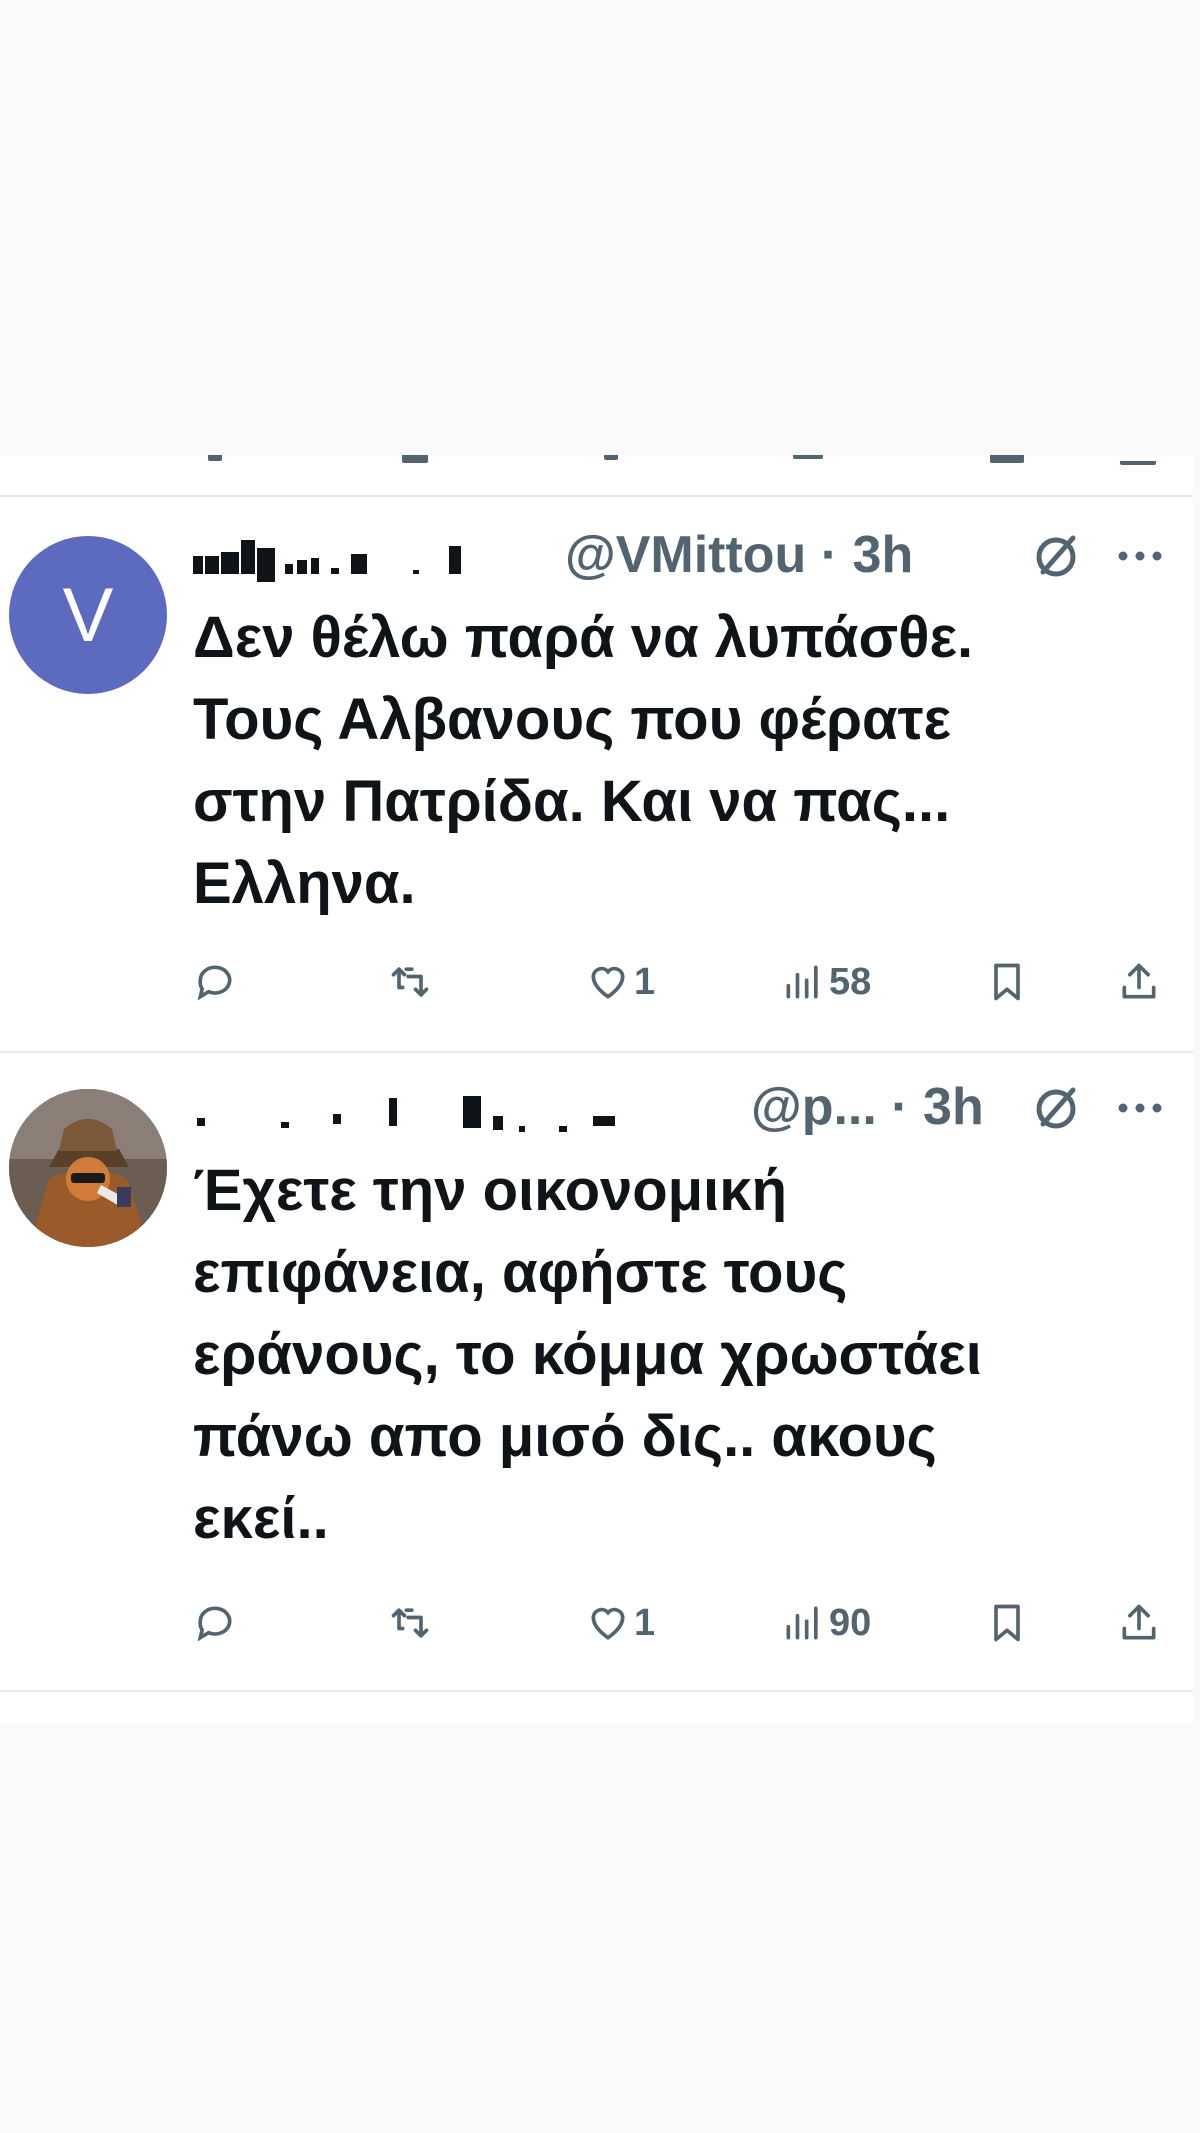  I want to click on avatar, so click(88, 1168).